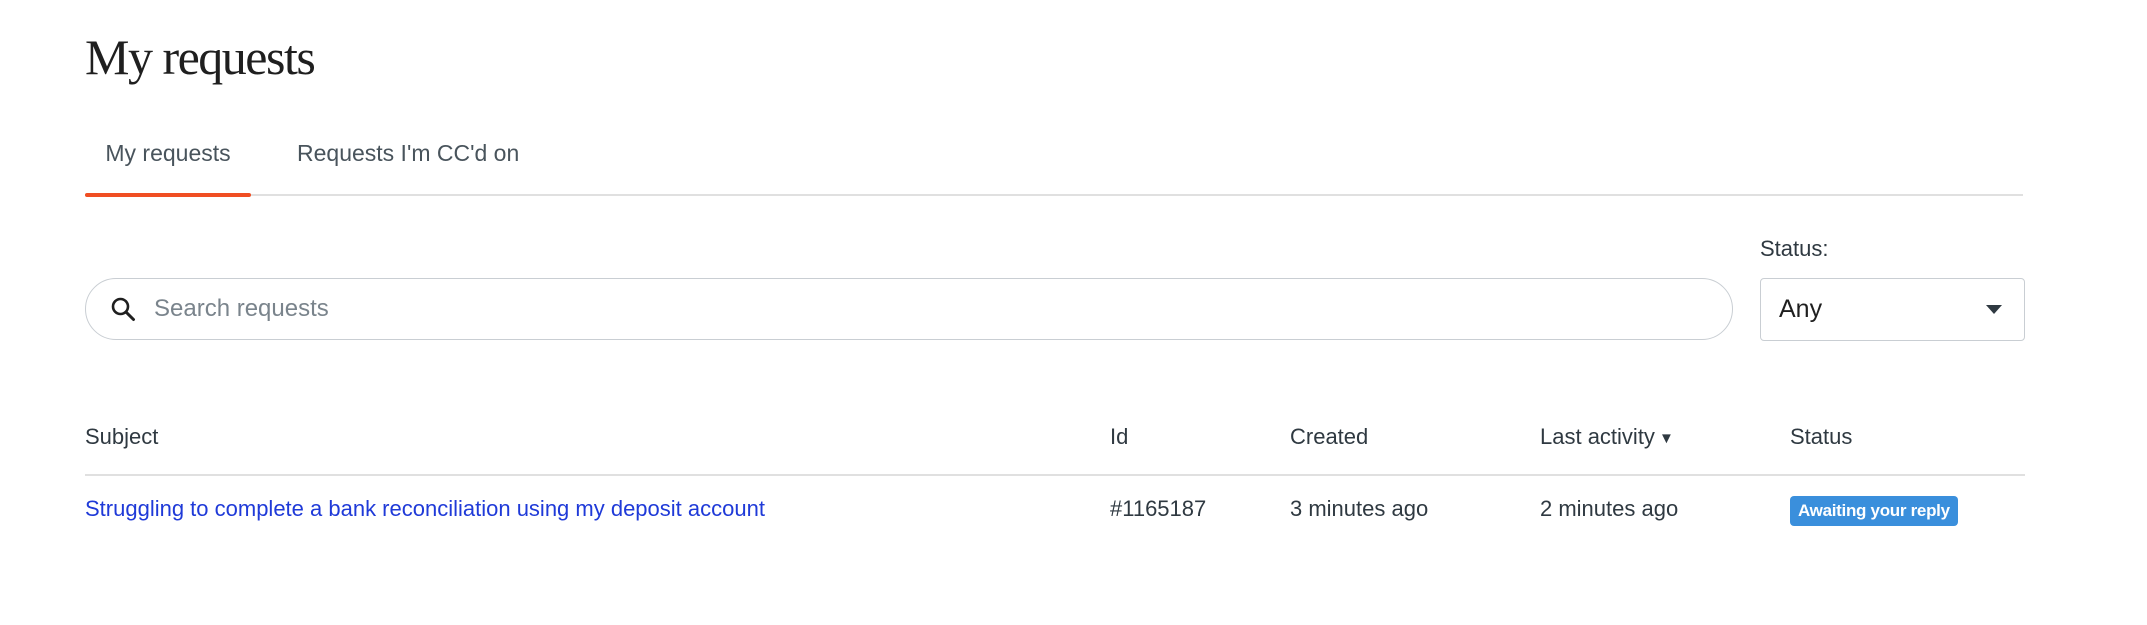 This screenshot has width=2147, height=625. Describe the element at coordinates (904, 309) in the screenshot. I see `search-input` at that location.